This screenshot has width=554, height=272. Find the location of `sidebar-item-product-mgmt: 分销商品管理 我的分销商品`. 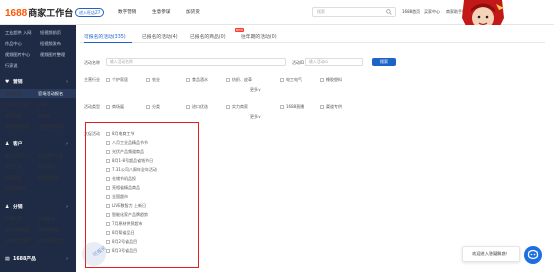

sidebar-item-product-mgmt: 分销商品管理 我的分销商品 is located at coordinates (38, 240).